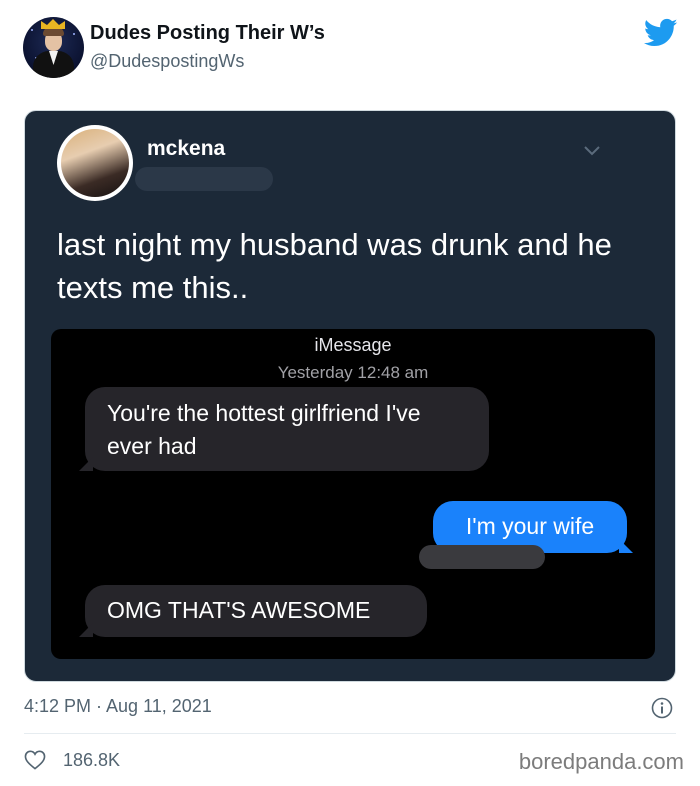  What do you see at coordinates (592, 151) in the screenshot?
I see `chevron-down-icon` at bounding box center [592, 151].